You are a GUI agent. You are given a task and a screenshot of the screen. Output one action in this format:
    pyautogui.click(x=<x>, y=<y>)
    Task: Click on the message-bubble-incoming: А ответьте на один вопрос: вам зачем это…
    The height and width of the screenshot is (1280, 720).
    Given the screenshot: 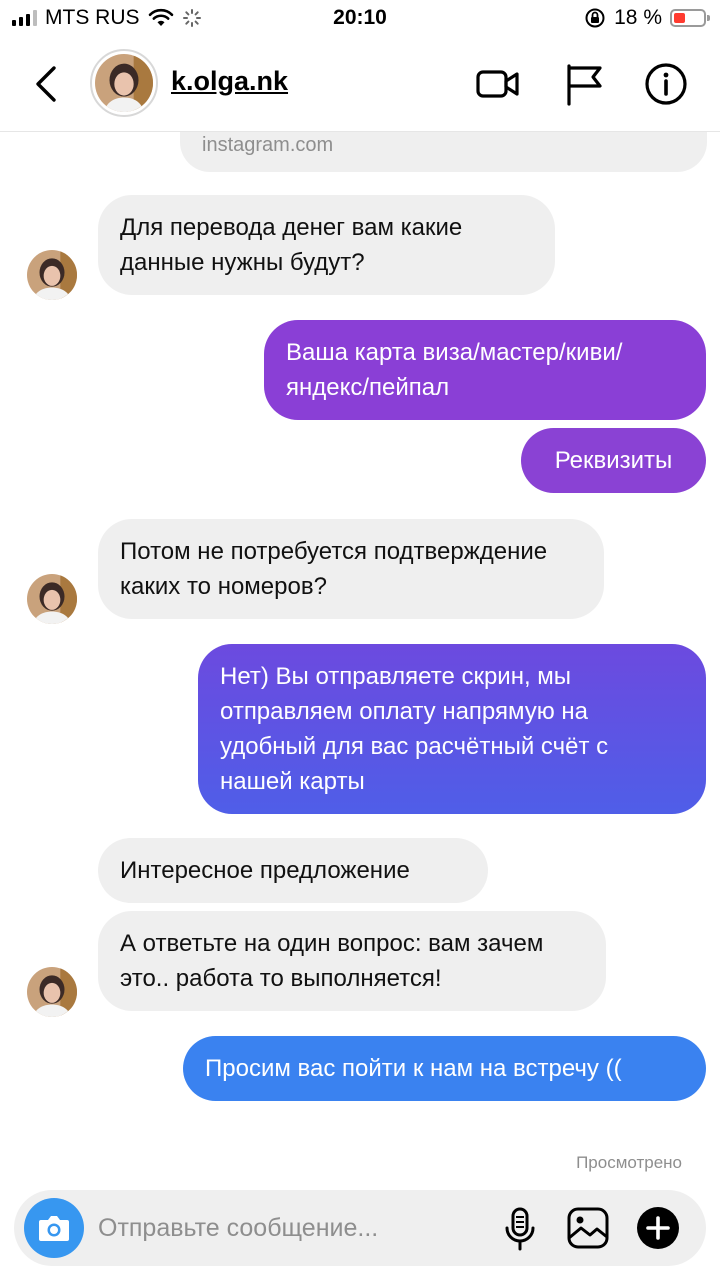 What is the action you would take?
    pyautogui.click(x=352, y=961)
    